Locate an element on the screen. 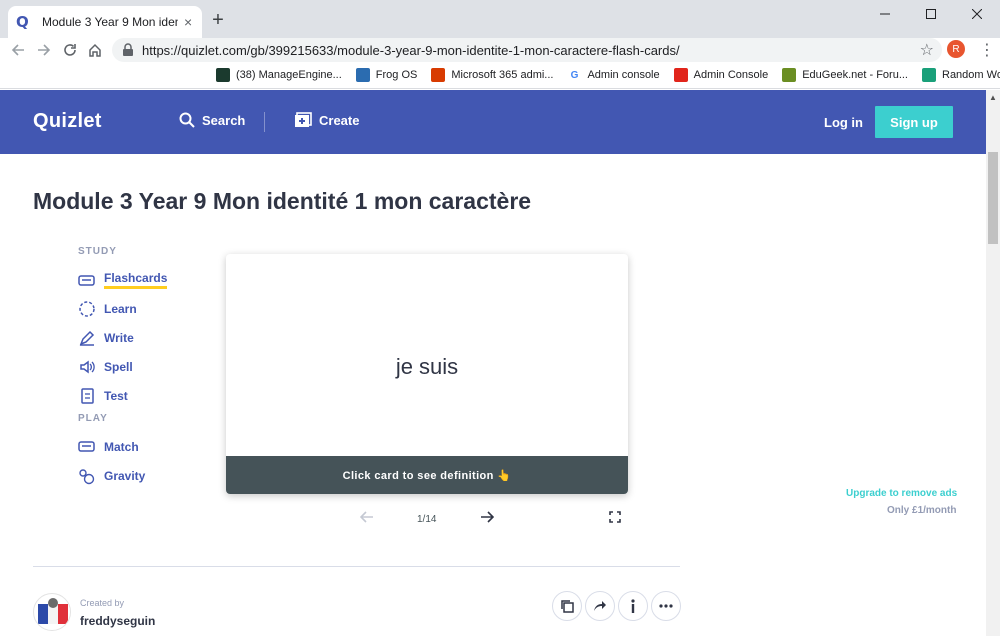 The height and width of the screenshot is (636, 1000). create-button: Create is located at coordinates (326, 120).